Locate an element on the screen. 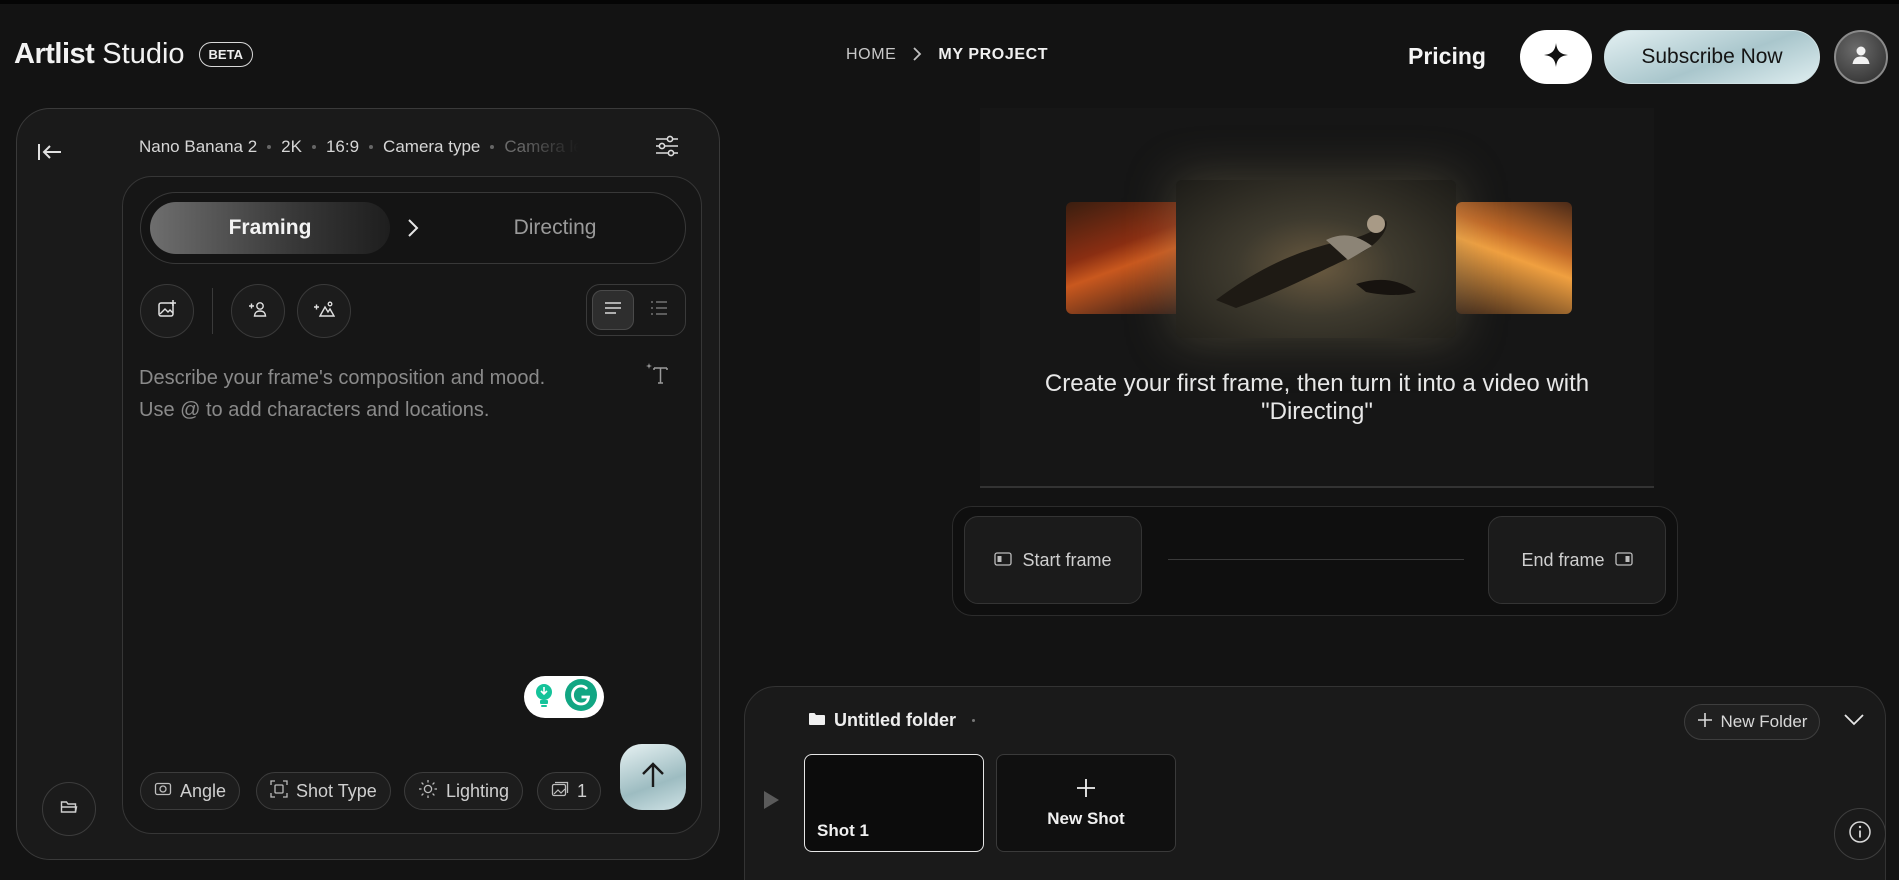 The height and width of the screenshot is (880, 1899). breadcrumb: HOME MY PROJECT is located at coordinates (947, 55).